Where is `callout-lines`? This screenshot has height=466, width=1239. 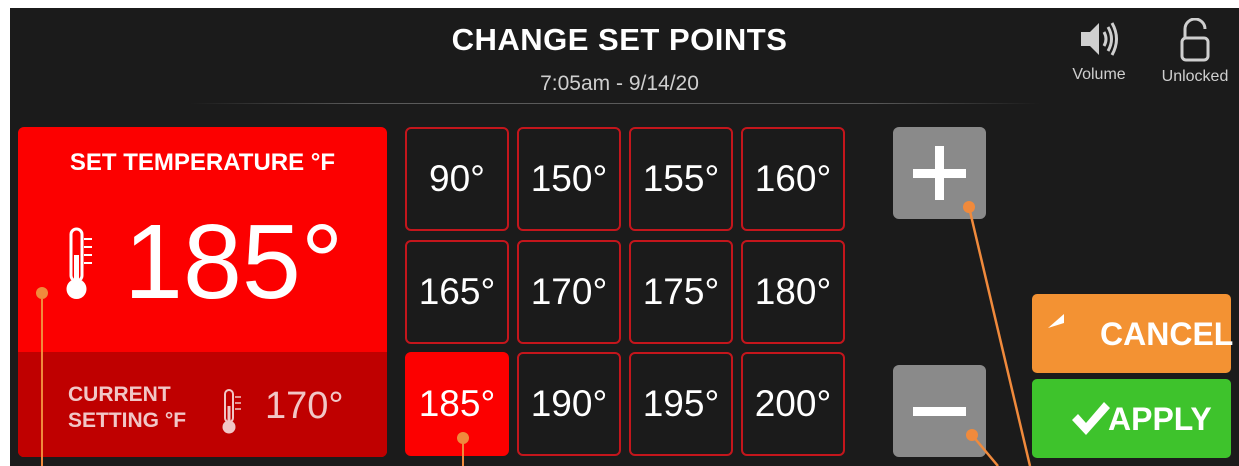
callout-lines is located at coordinates (999, 336).